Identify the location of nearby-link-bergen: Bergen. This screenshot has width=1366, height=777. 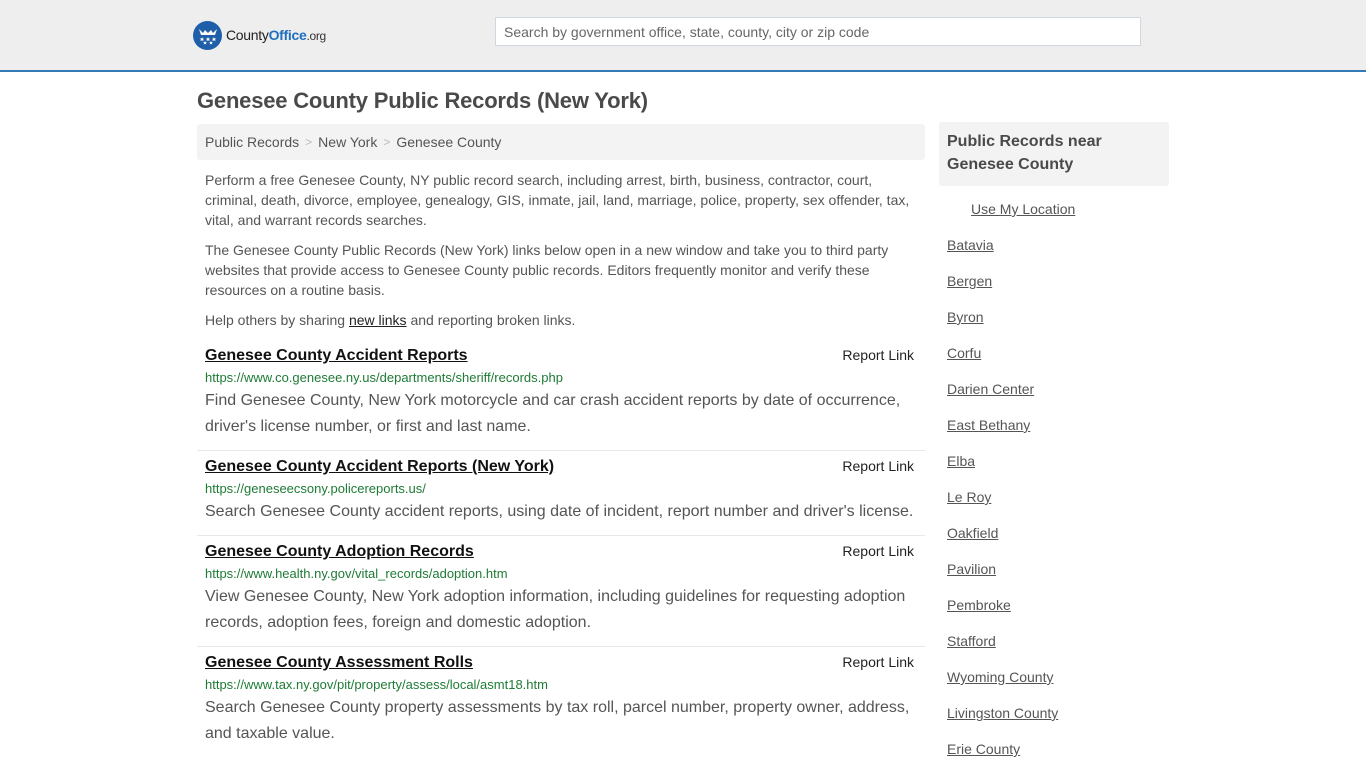
(969, 281).